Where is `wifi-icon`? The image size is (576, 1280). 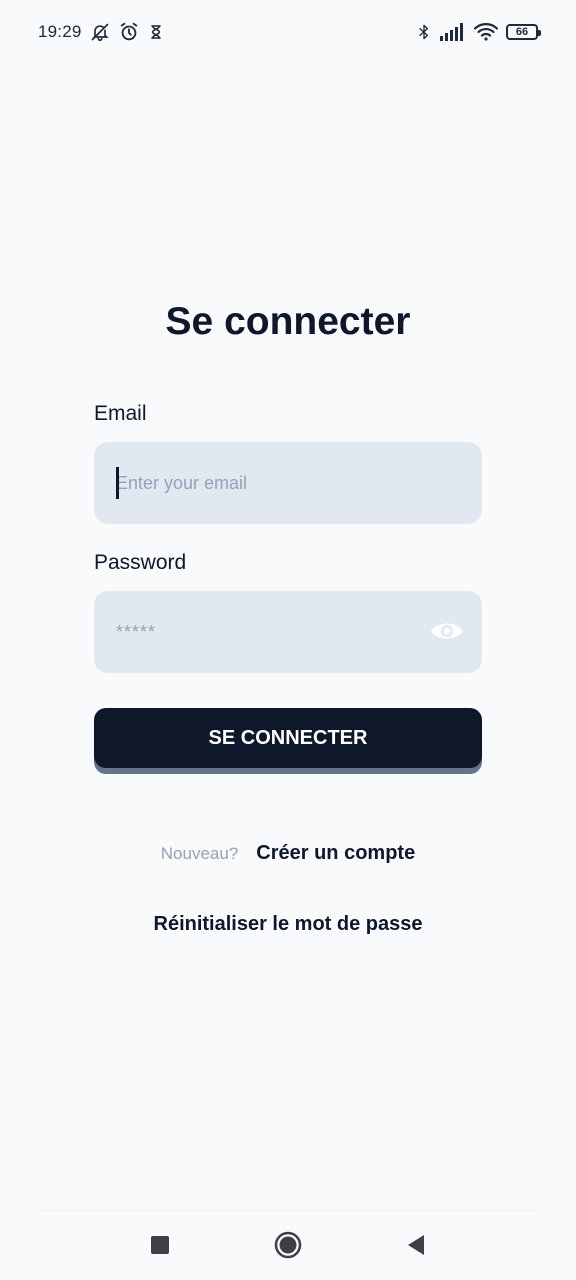 wifi-icon is located at coordinates (486, 32).